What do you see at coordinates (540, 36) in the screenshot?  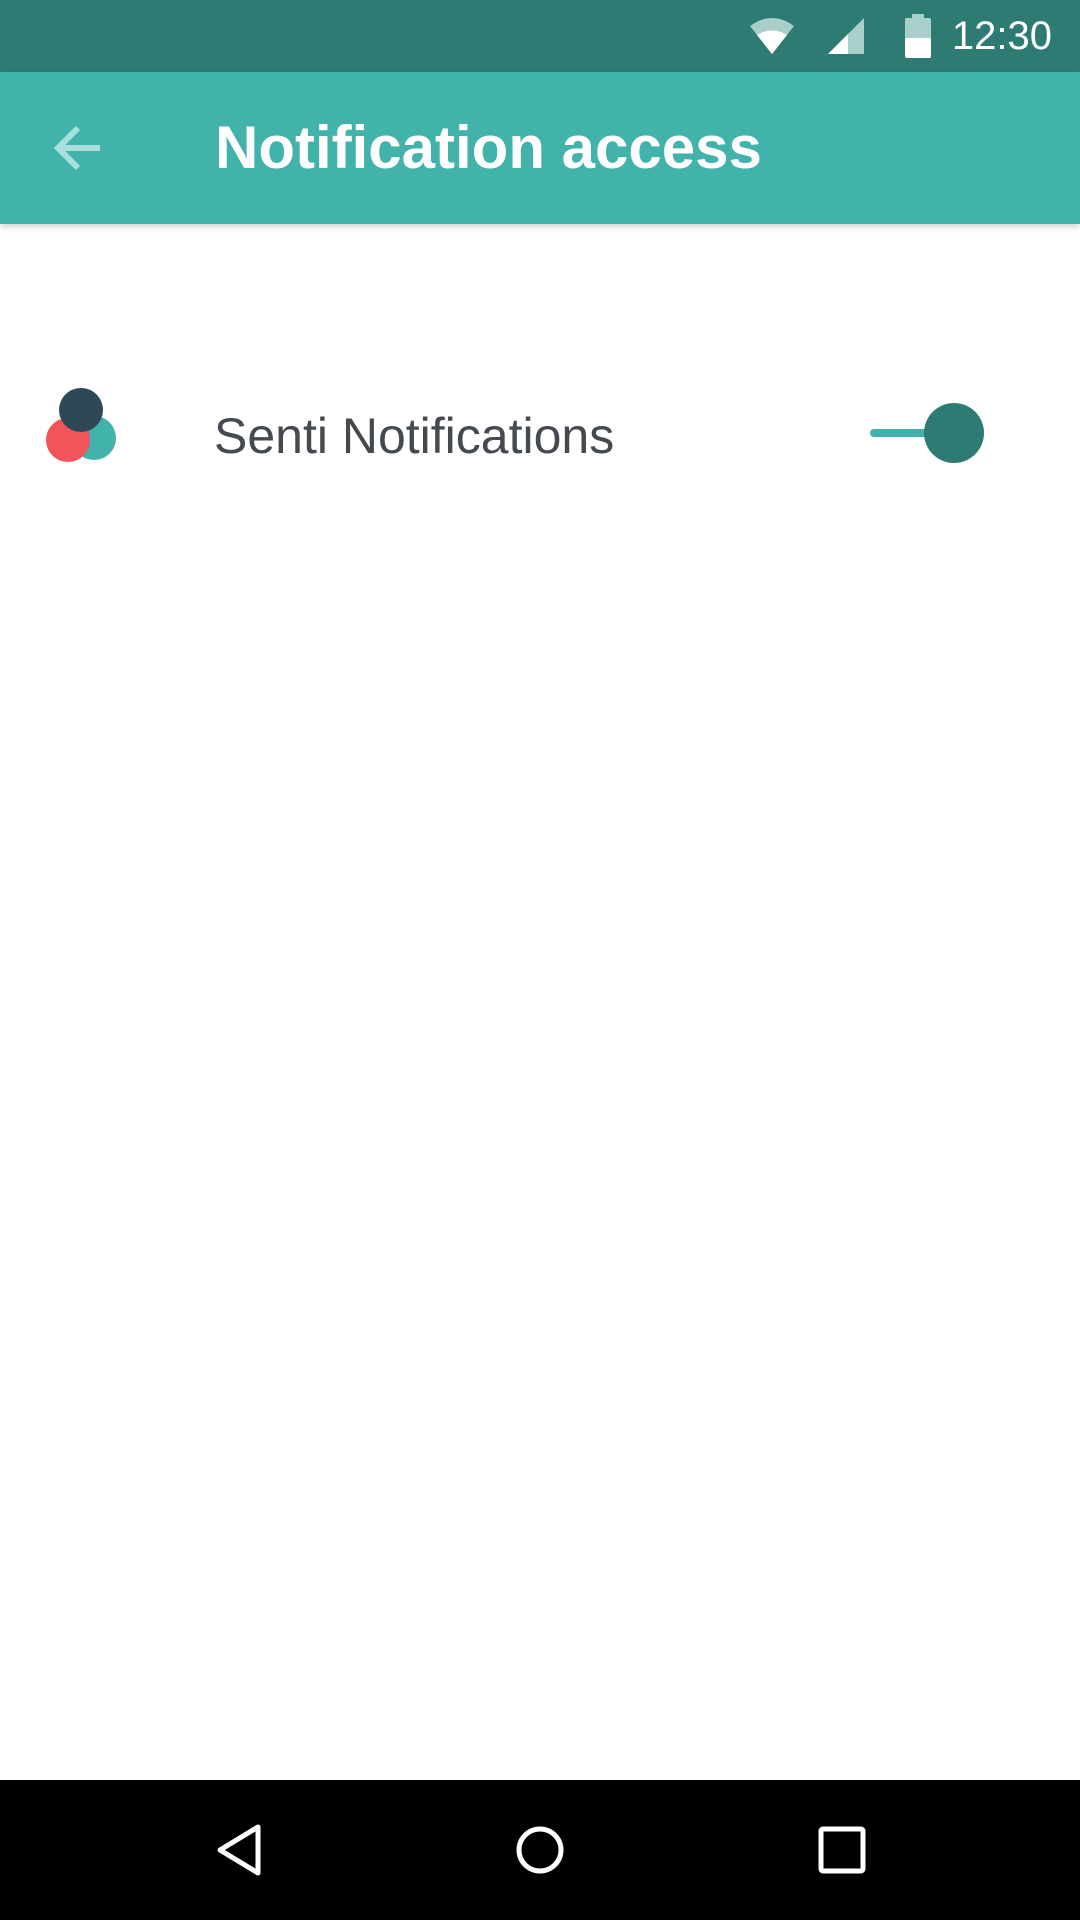 I see `status-bar: 12:30` at bounding box center [540, 36].